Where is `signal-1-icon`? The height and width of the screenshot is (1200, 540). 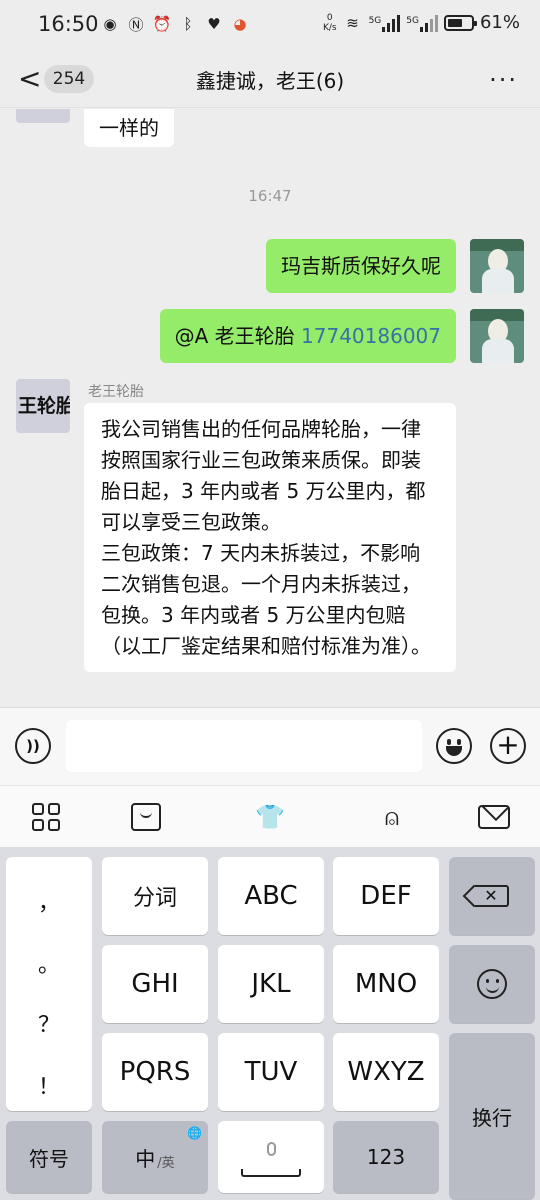 signal-1-icon is located at coordinates (391, 23).